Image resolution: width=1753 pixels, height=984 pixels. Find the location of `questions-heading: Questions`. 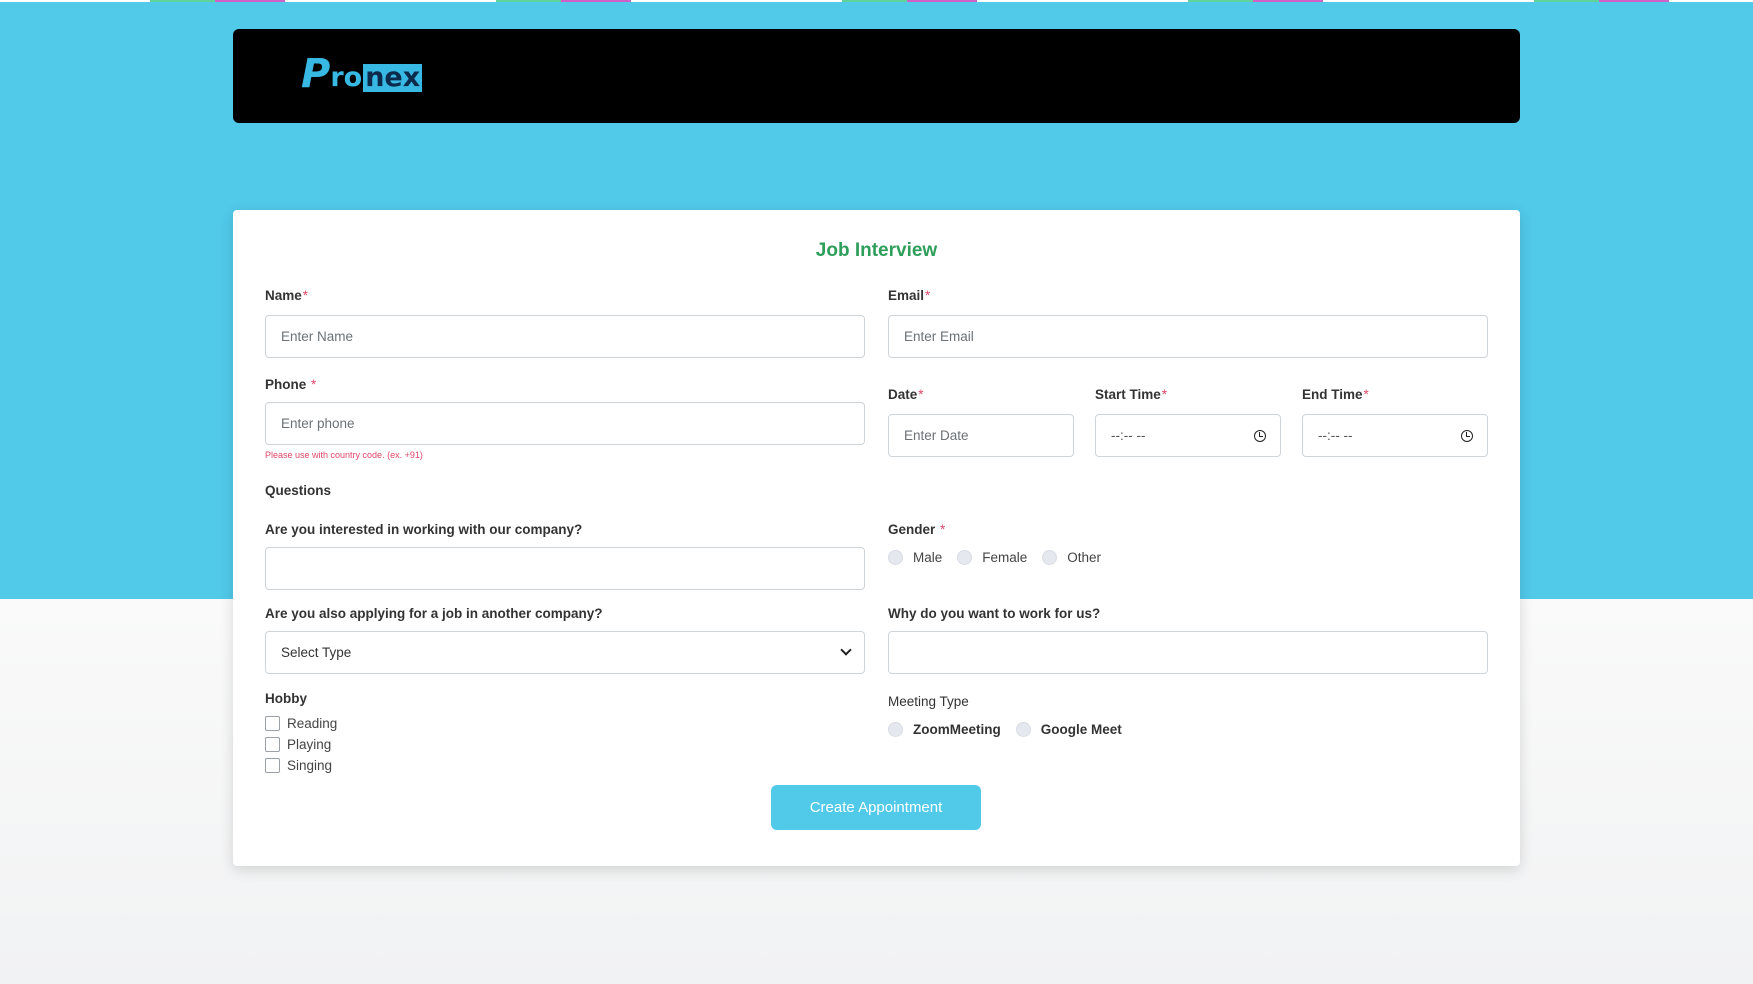

questions-heading: Questions is located at coordinates (298, 490).